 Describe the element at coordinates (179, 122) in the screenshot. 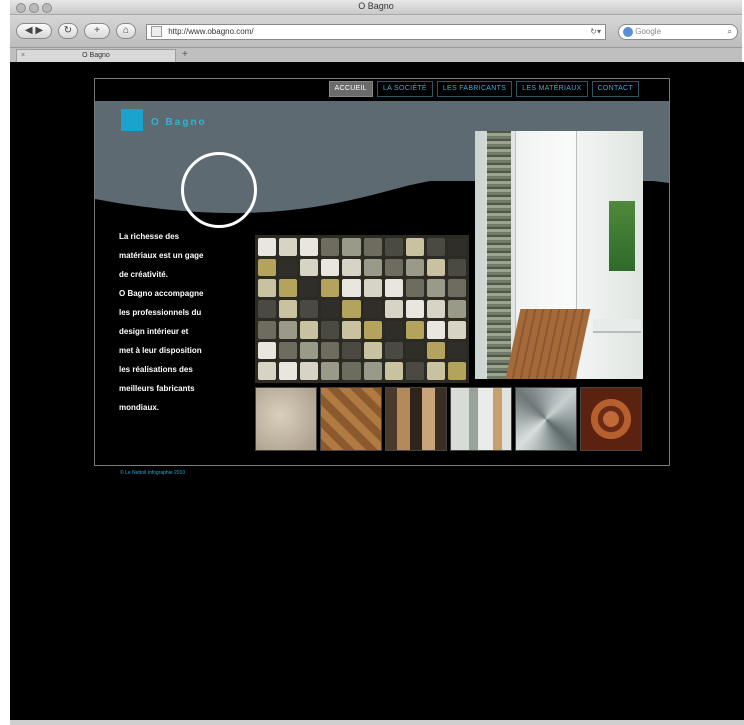

I see `logo-text: O Bagno` at that location.